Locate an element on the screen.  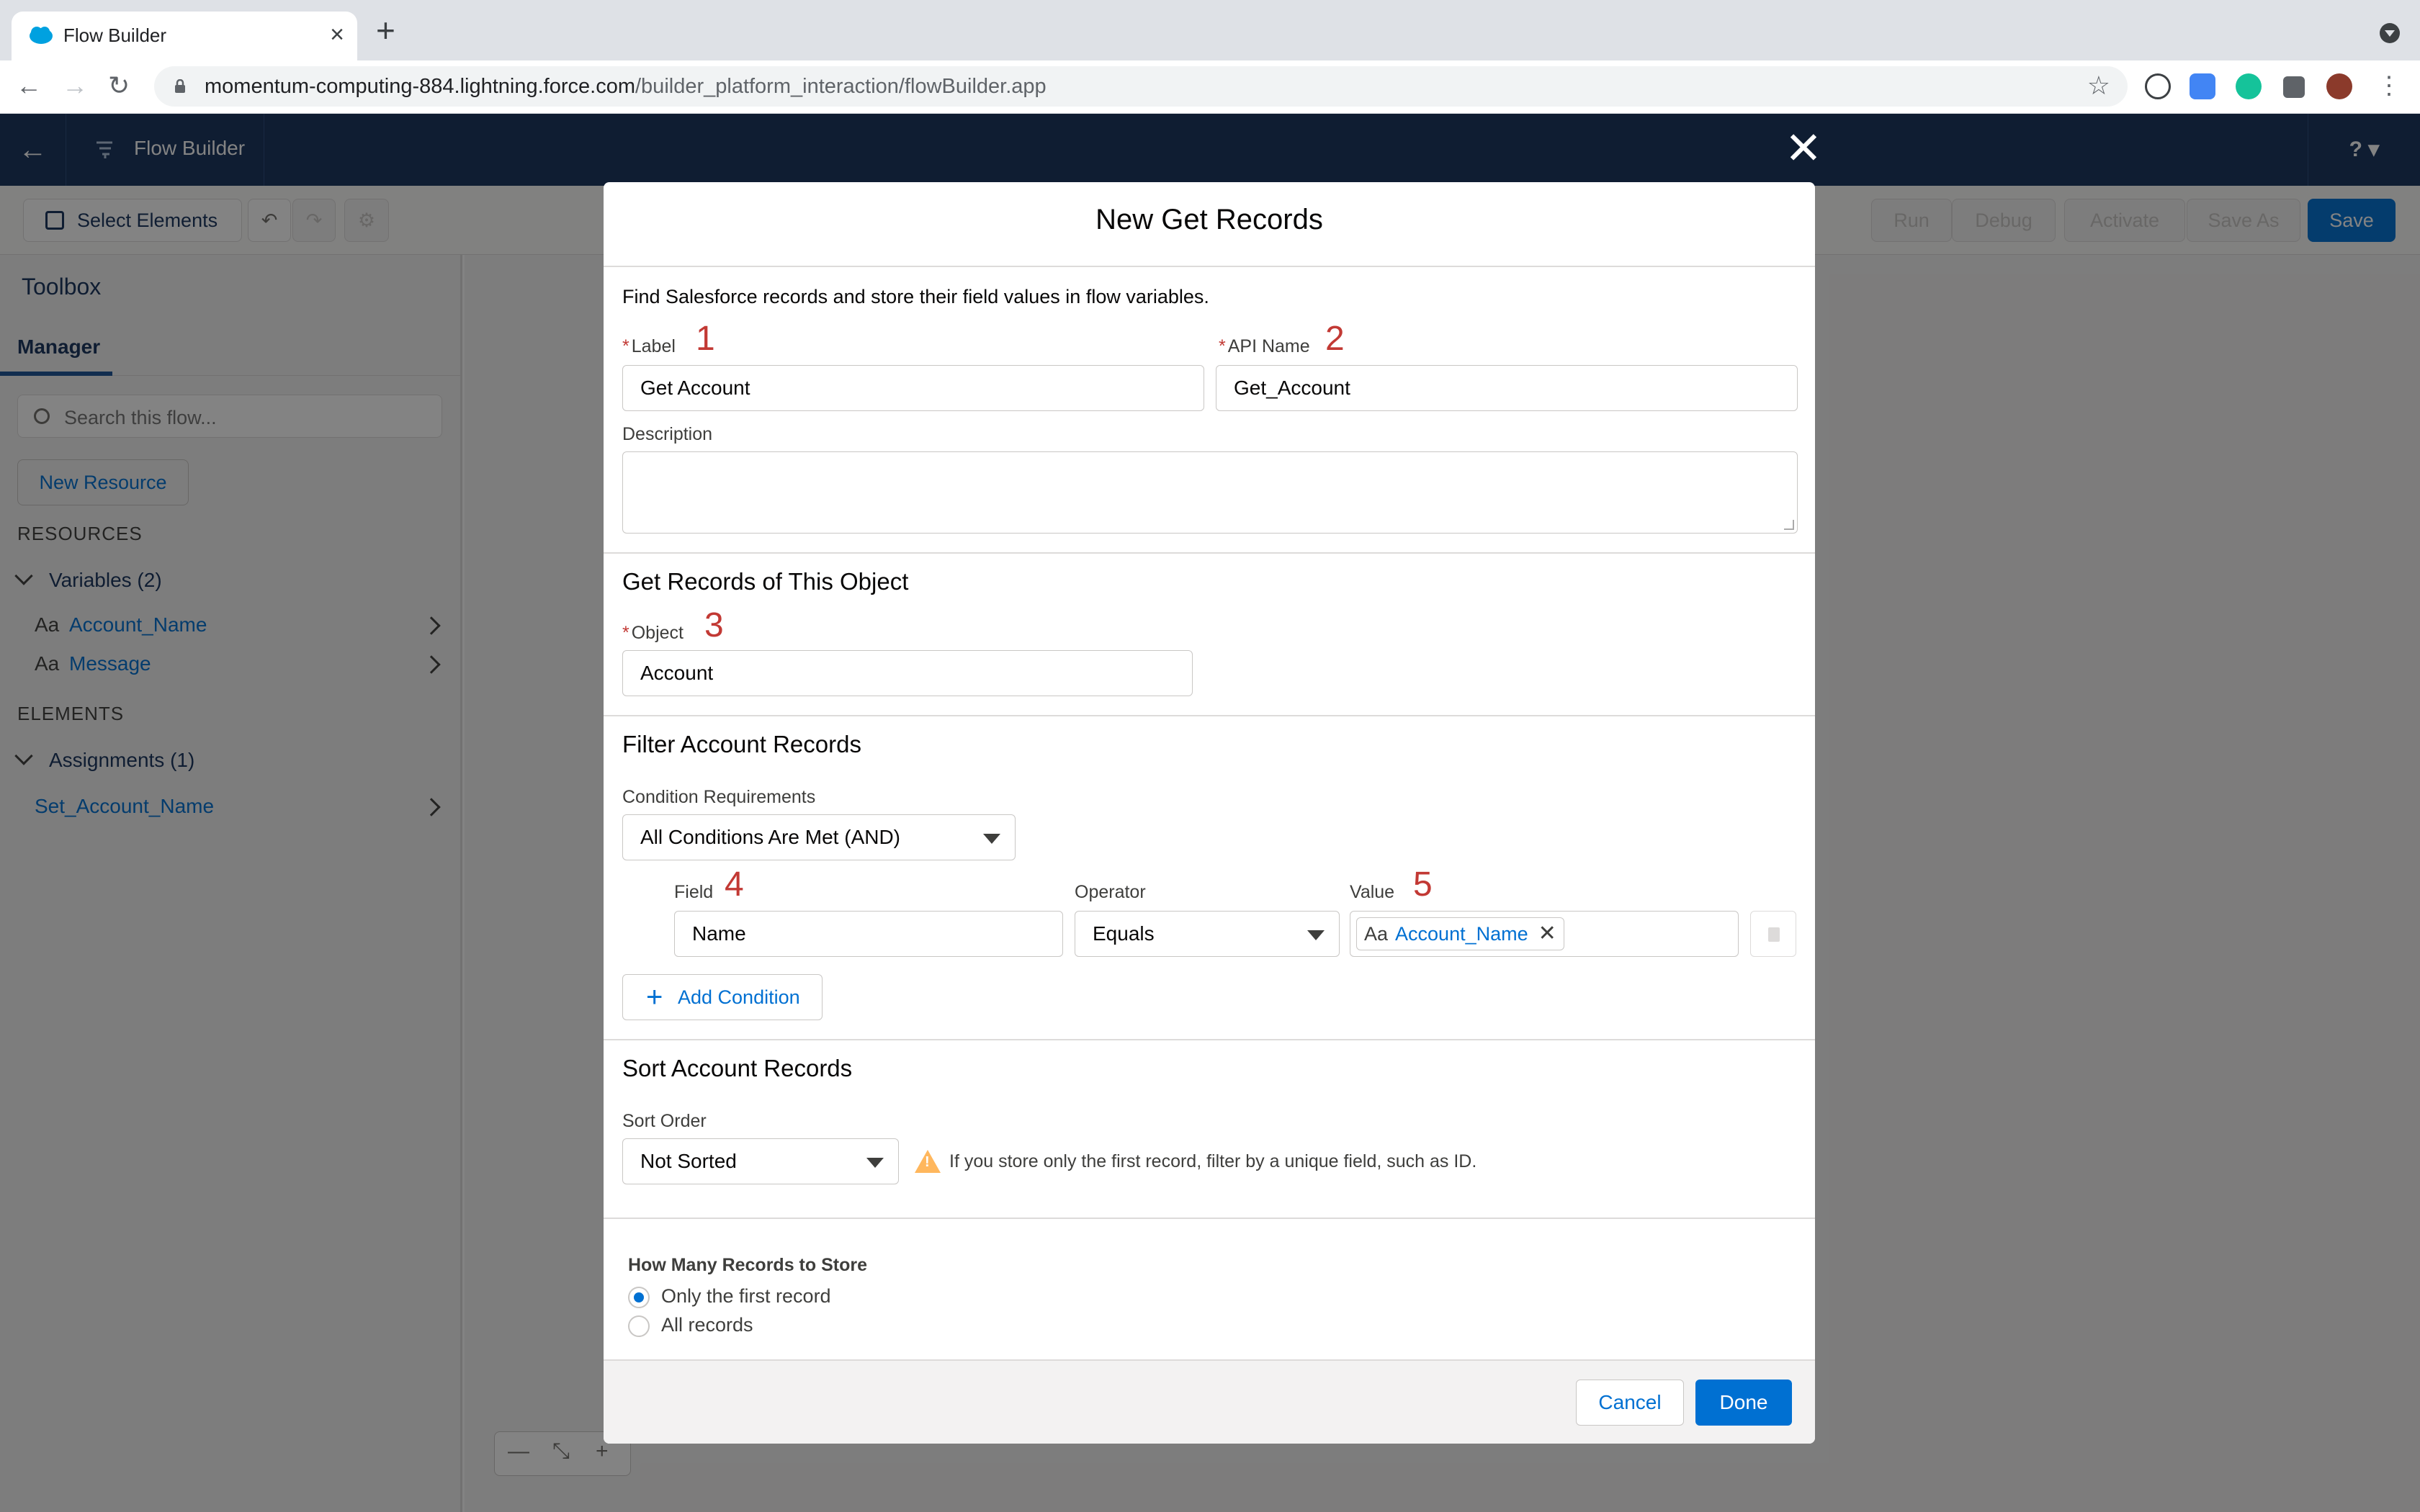
condition-field-input: Name is located at coordinates (869, 934).